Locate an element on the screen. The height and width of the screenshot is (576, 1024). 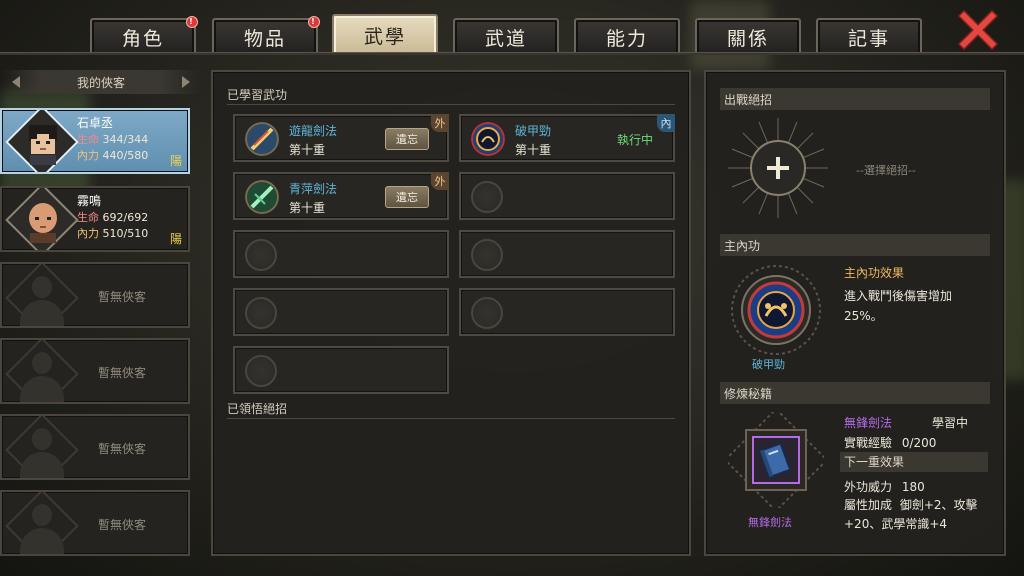
mp-value: 440/580 is located at coordinates (125, 155).